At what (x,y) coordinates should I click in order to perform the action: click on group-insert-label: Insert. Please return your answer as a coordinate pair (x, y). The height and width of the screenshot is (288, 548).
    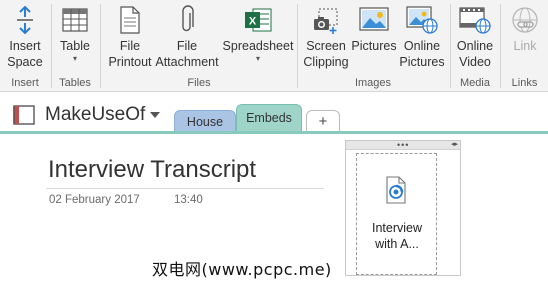
    Looking at the image, I should click on (25, 83).